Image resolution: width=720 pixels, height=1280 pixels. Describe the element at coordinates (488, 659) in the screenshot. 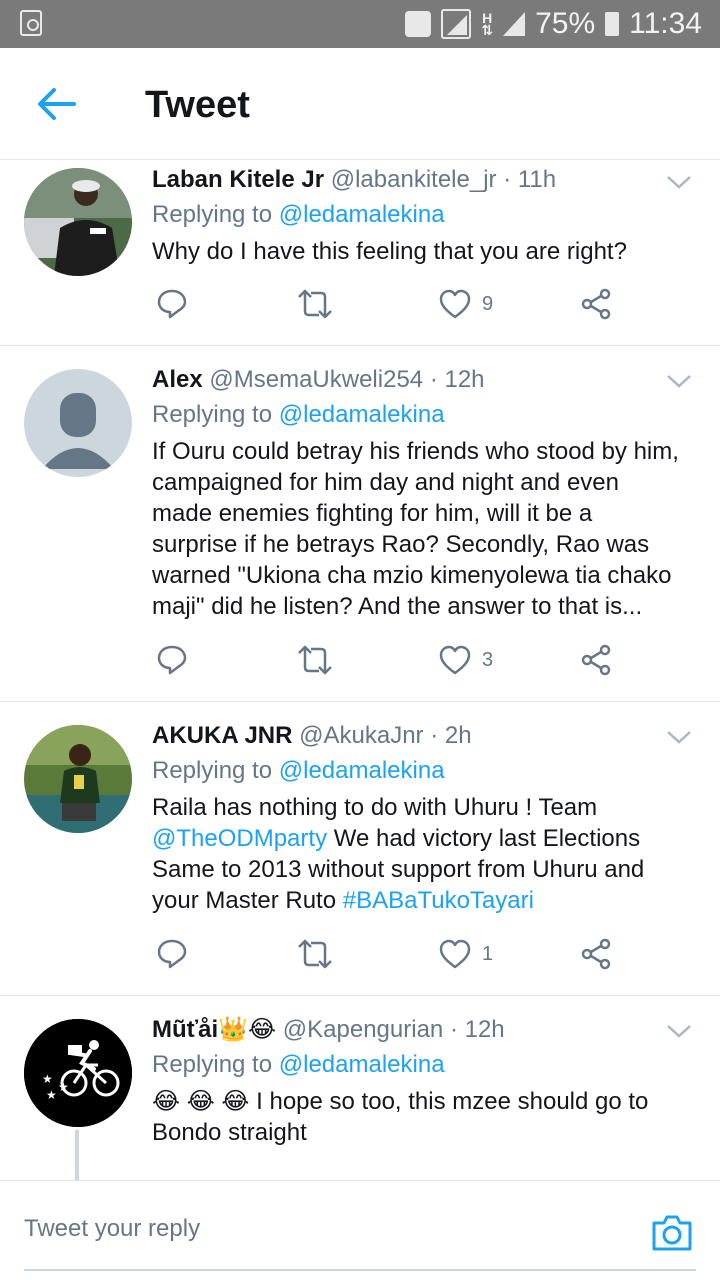

I see `like-count: 3` at that location.